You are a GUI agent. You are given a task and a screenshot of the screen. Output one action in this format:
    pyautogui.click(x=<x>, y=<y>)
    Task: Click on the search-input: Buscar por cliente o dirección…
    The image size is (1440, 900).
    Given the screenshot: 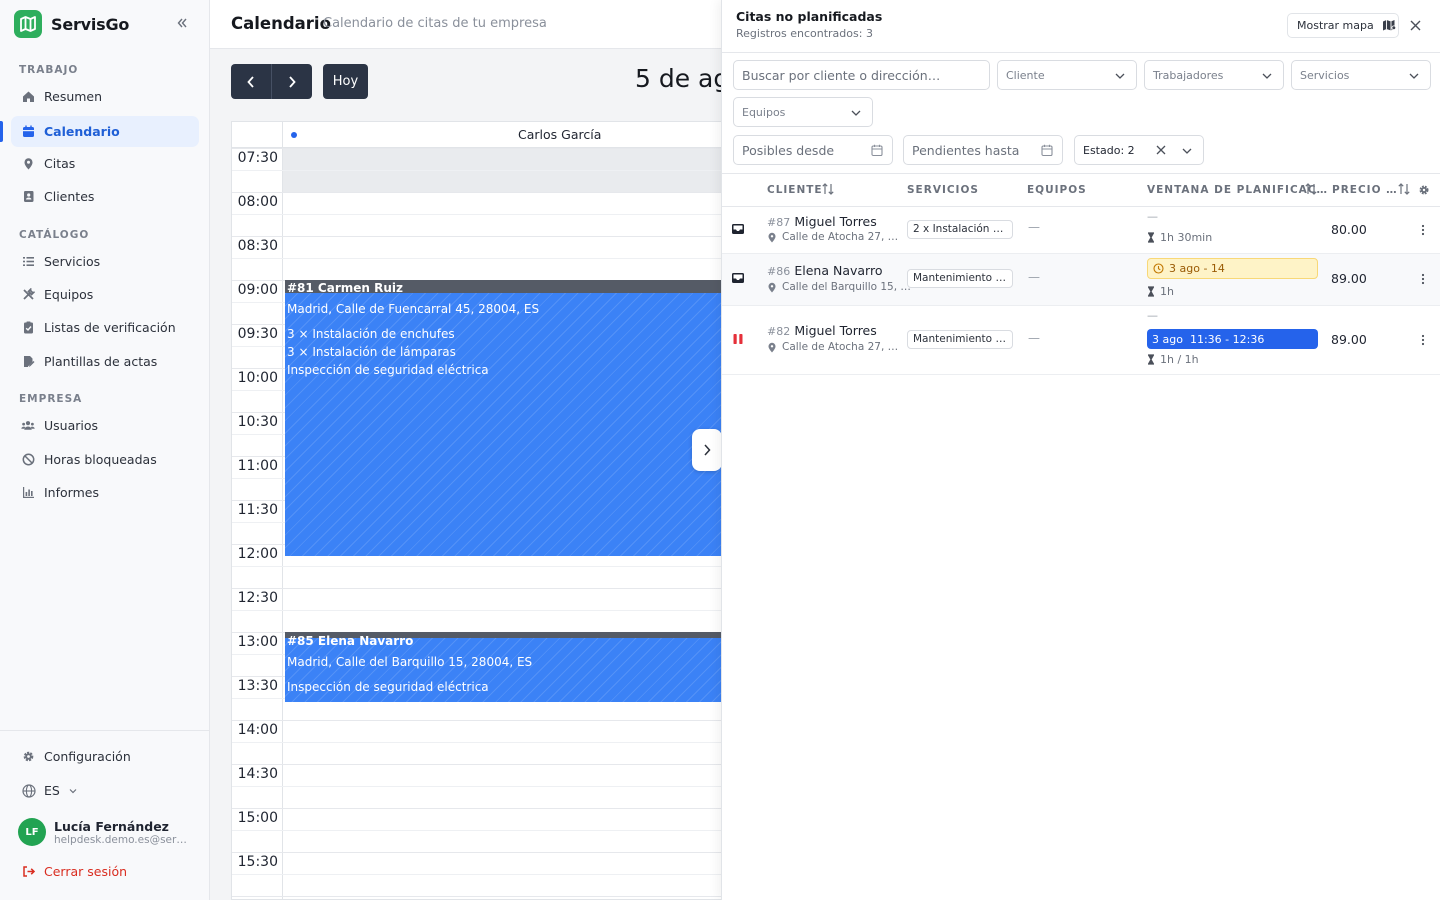 What is the action you would take?
    pyautogui.click(x=861, y=75)
    